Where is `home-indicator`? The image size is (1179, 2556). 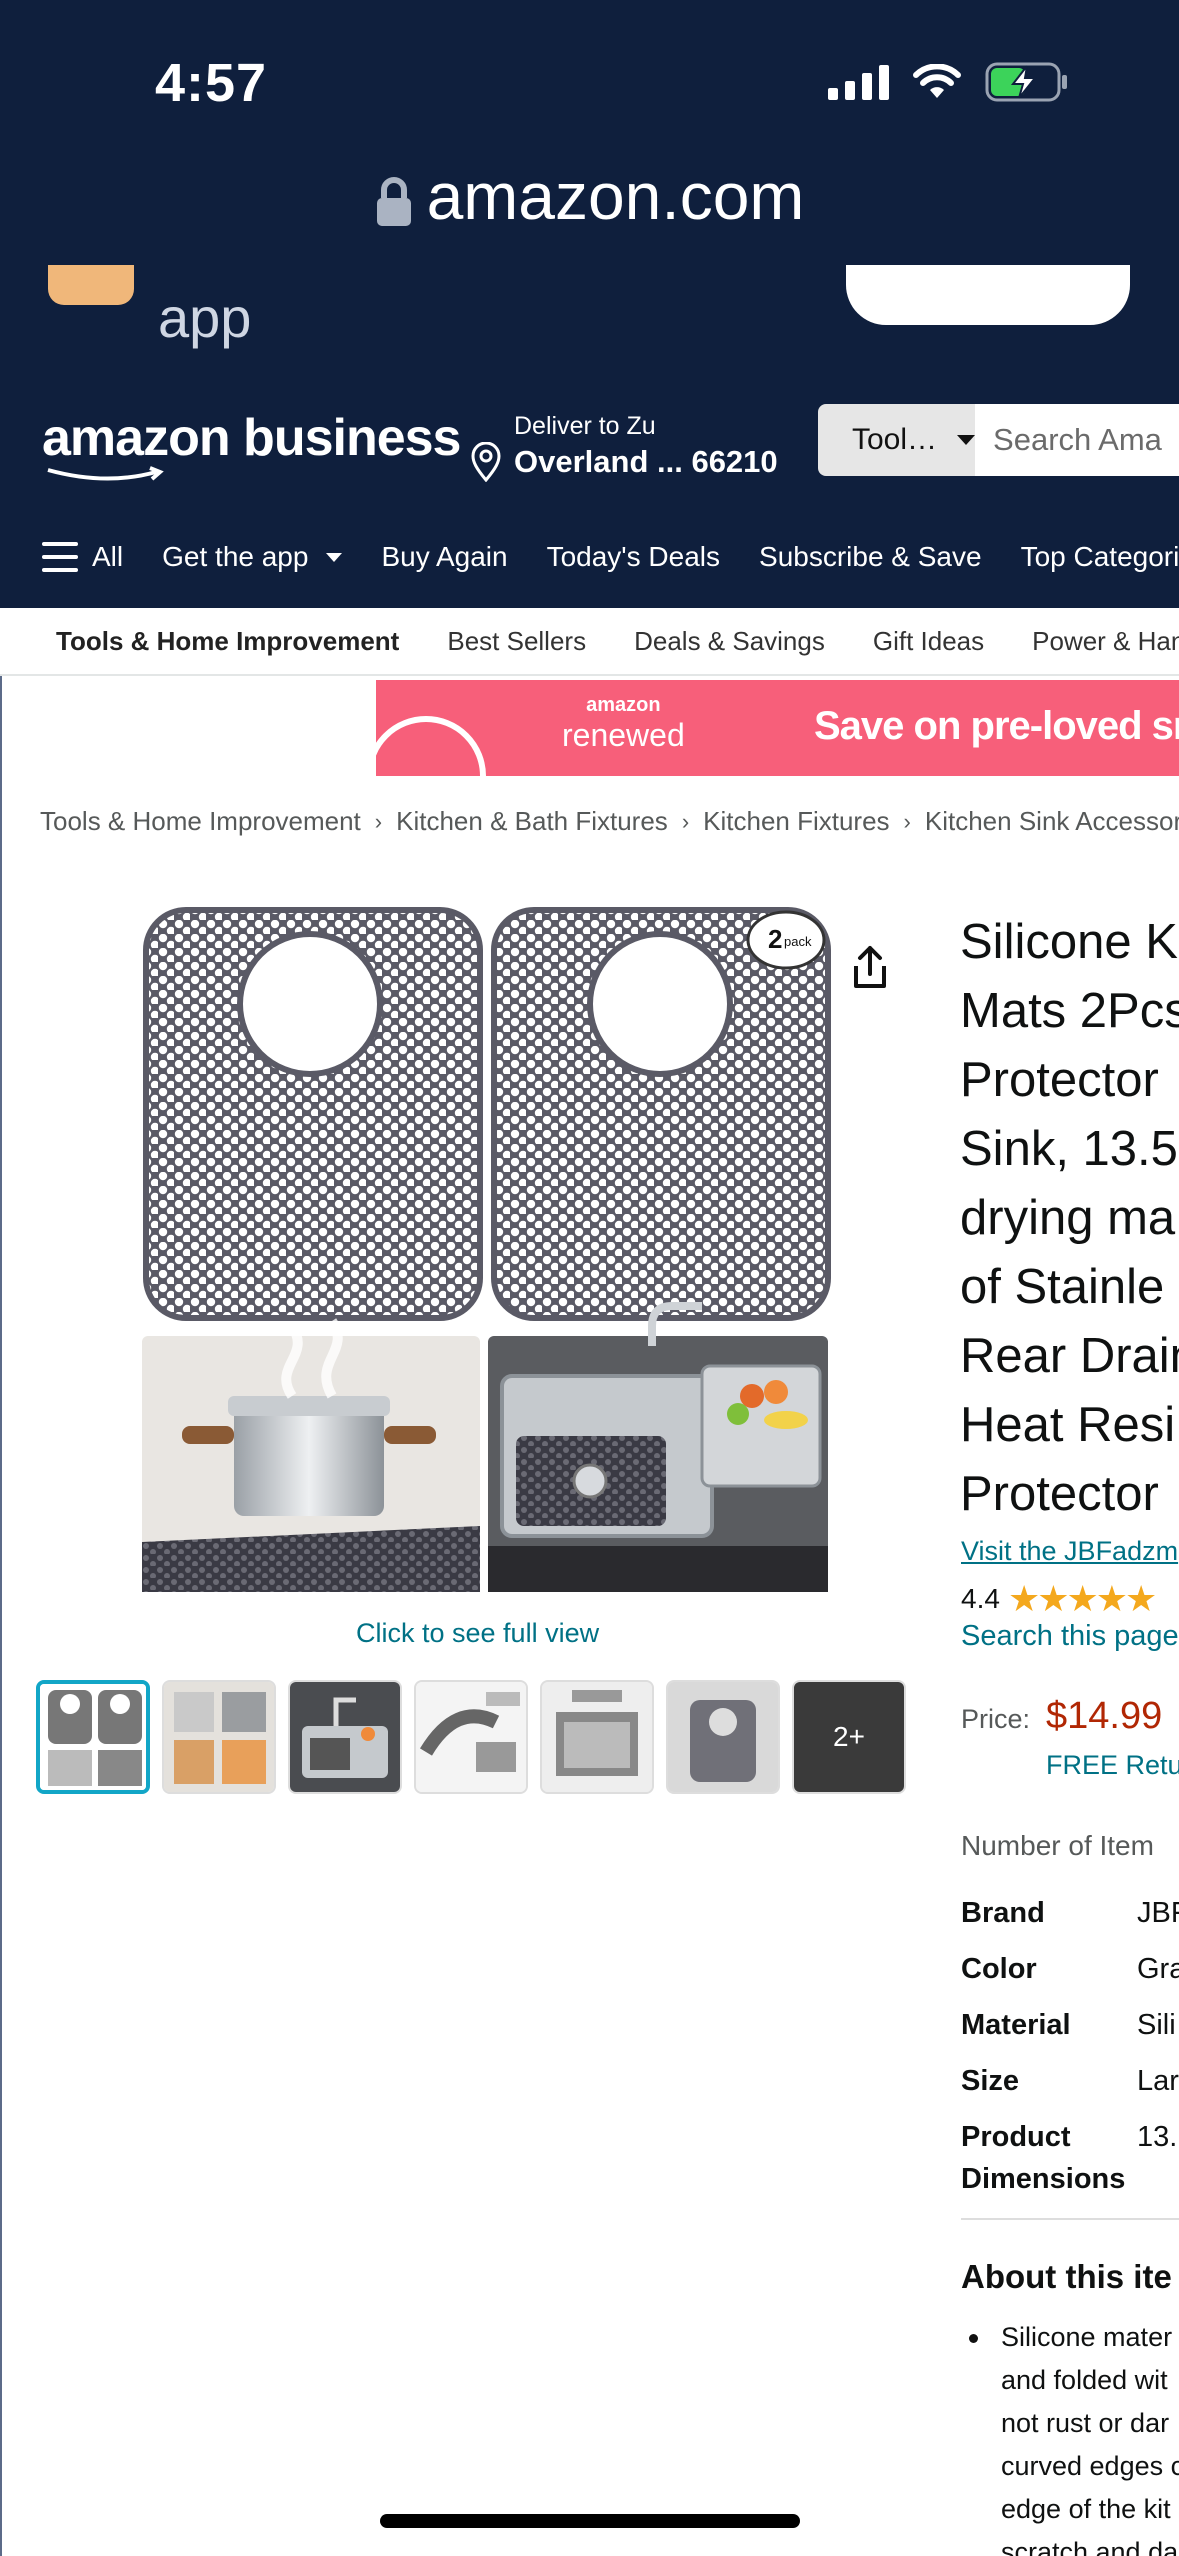
home-indicator is located at coordinates (590, 2521).